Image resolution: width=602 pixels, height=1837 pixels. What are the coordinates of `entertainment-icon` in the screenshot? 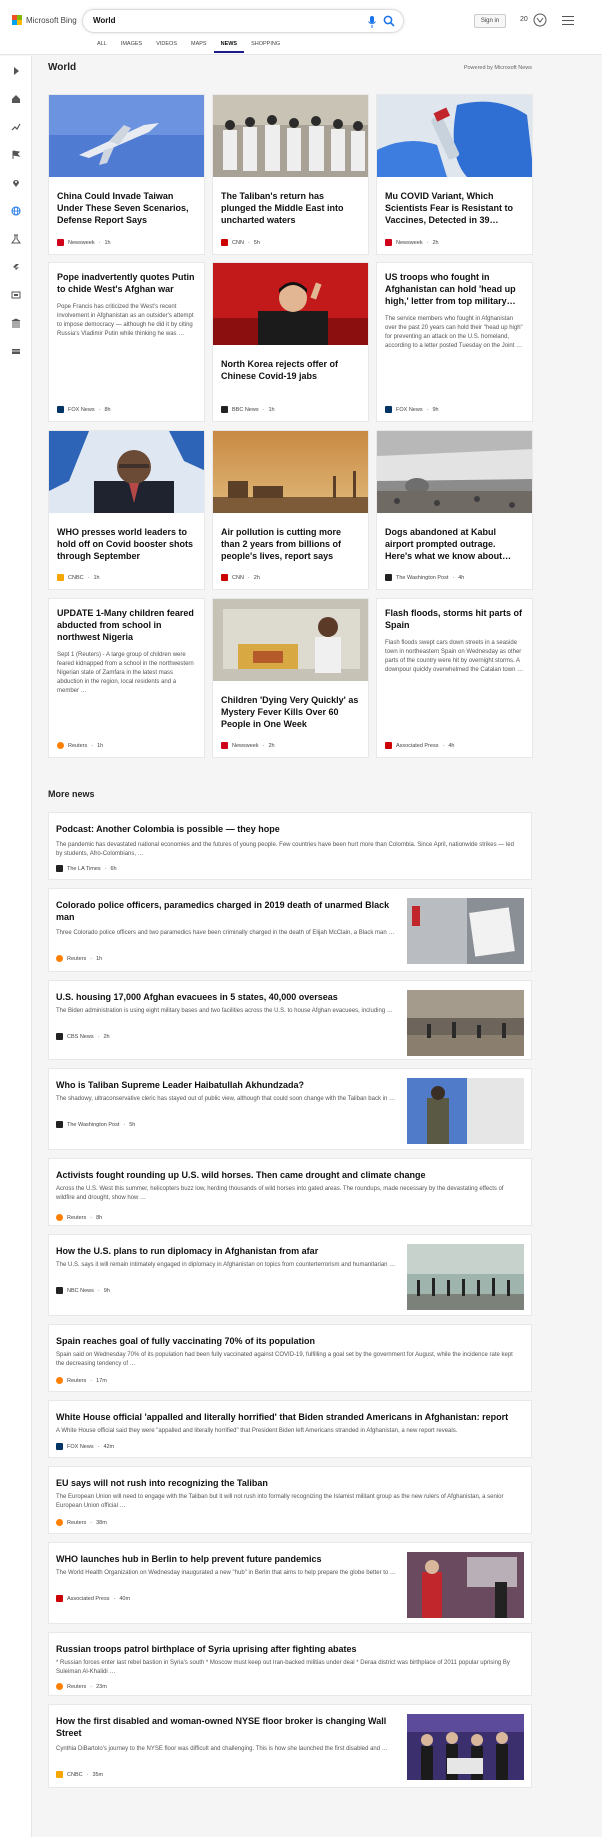 It's located at (16, 295).